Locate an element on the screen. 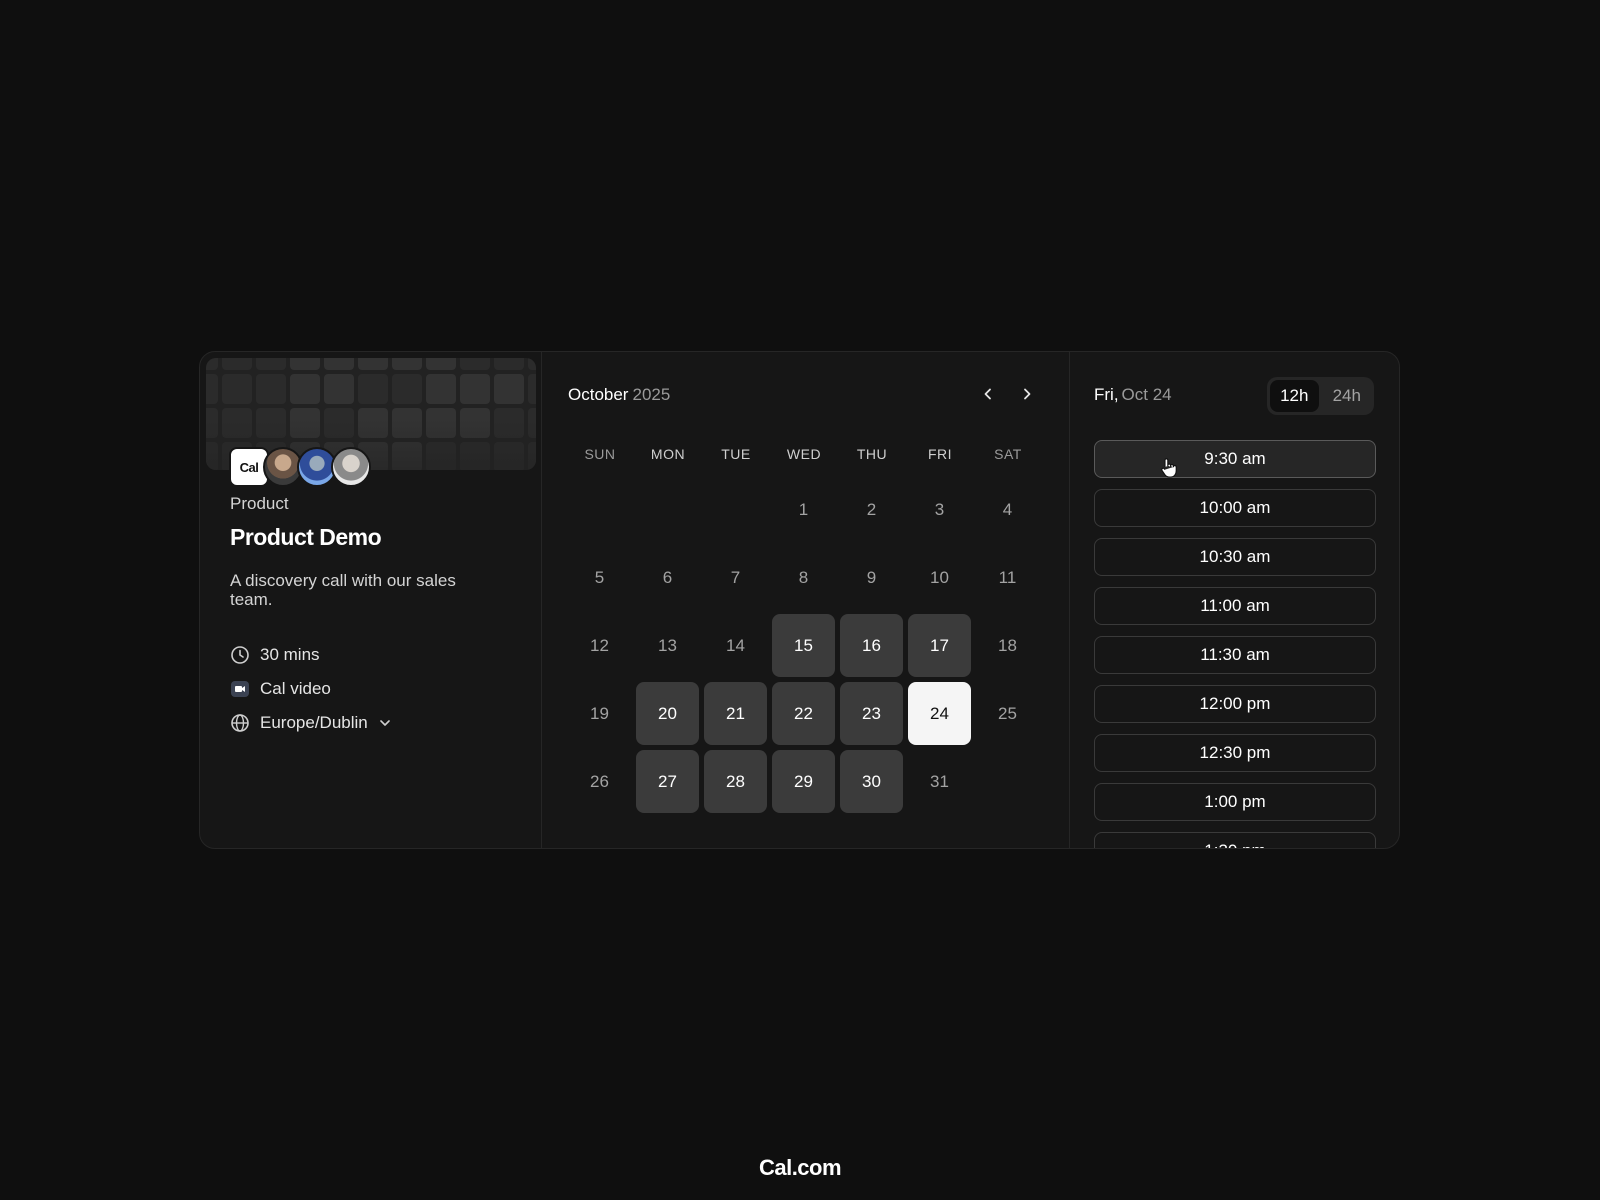  calendar-day-available: 20 is located at coordinates (667, 713).